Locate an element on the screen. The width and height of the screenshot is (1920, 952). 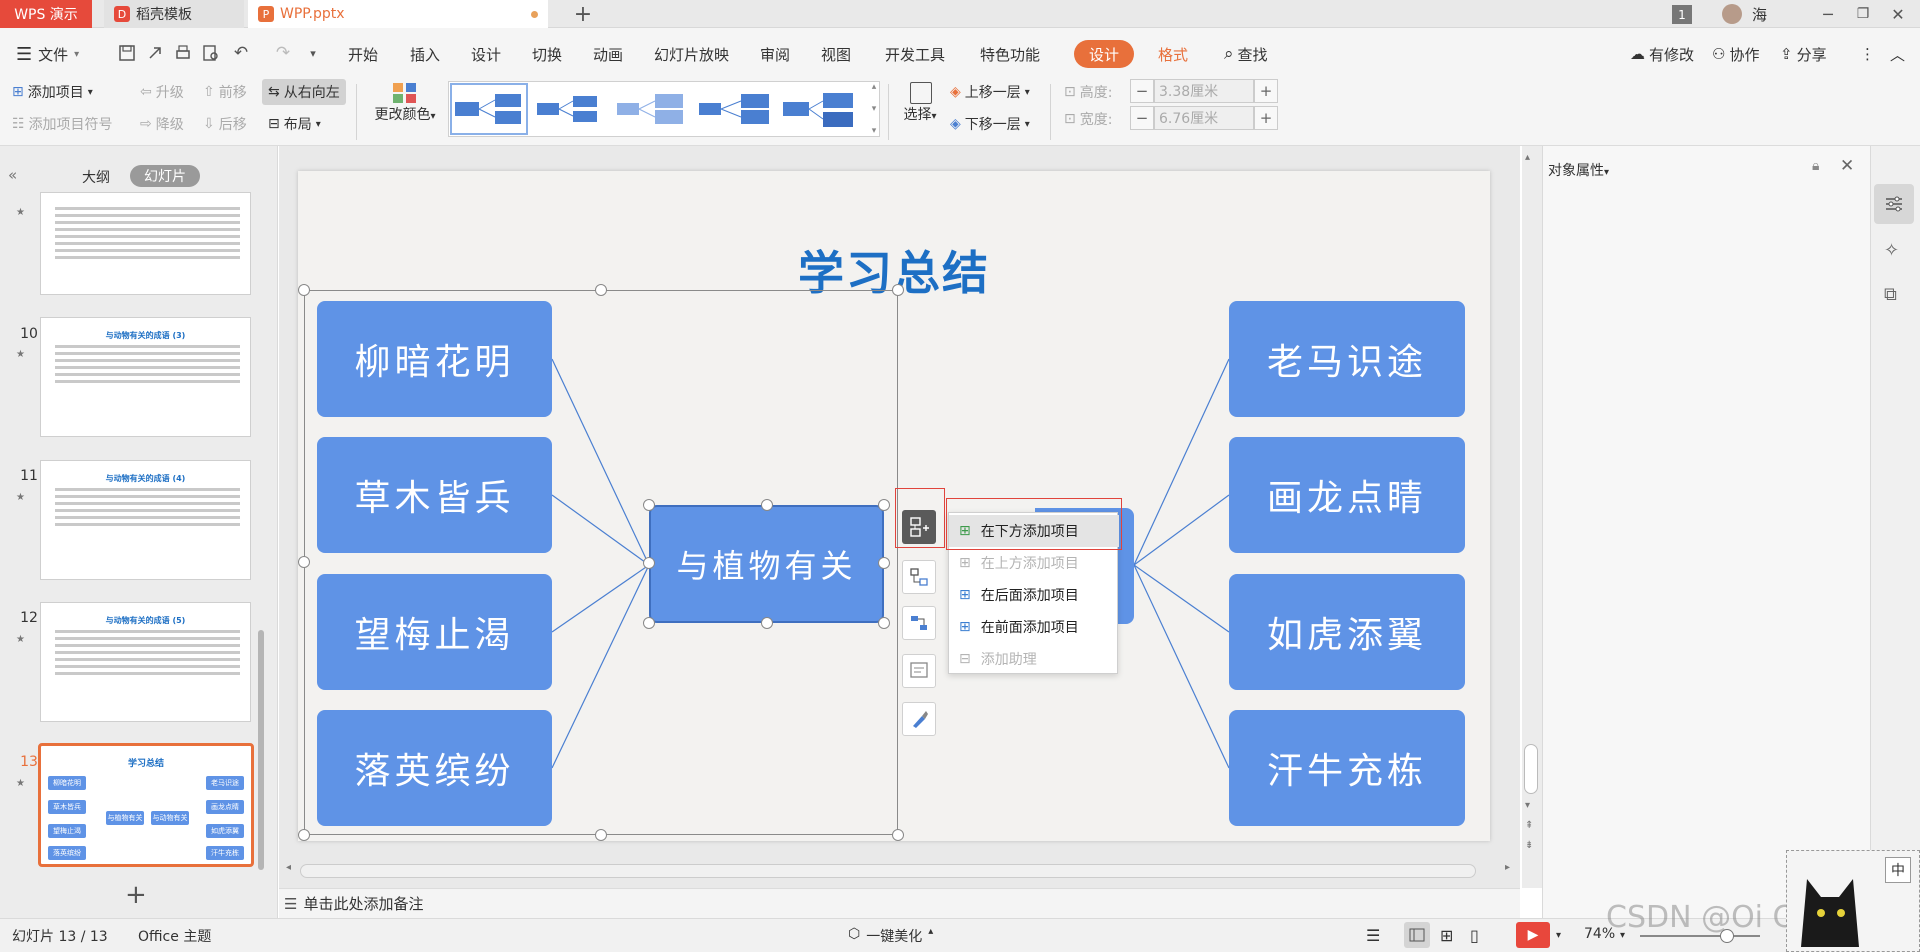
export-icon is located at coordinates (155, 53).